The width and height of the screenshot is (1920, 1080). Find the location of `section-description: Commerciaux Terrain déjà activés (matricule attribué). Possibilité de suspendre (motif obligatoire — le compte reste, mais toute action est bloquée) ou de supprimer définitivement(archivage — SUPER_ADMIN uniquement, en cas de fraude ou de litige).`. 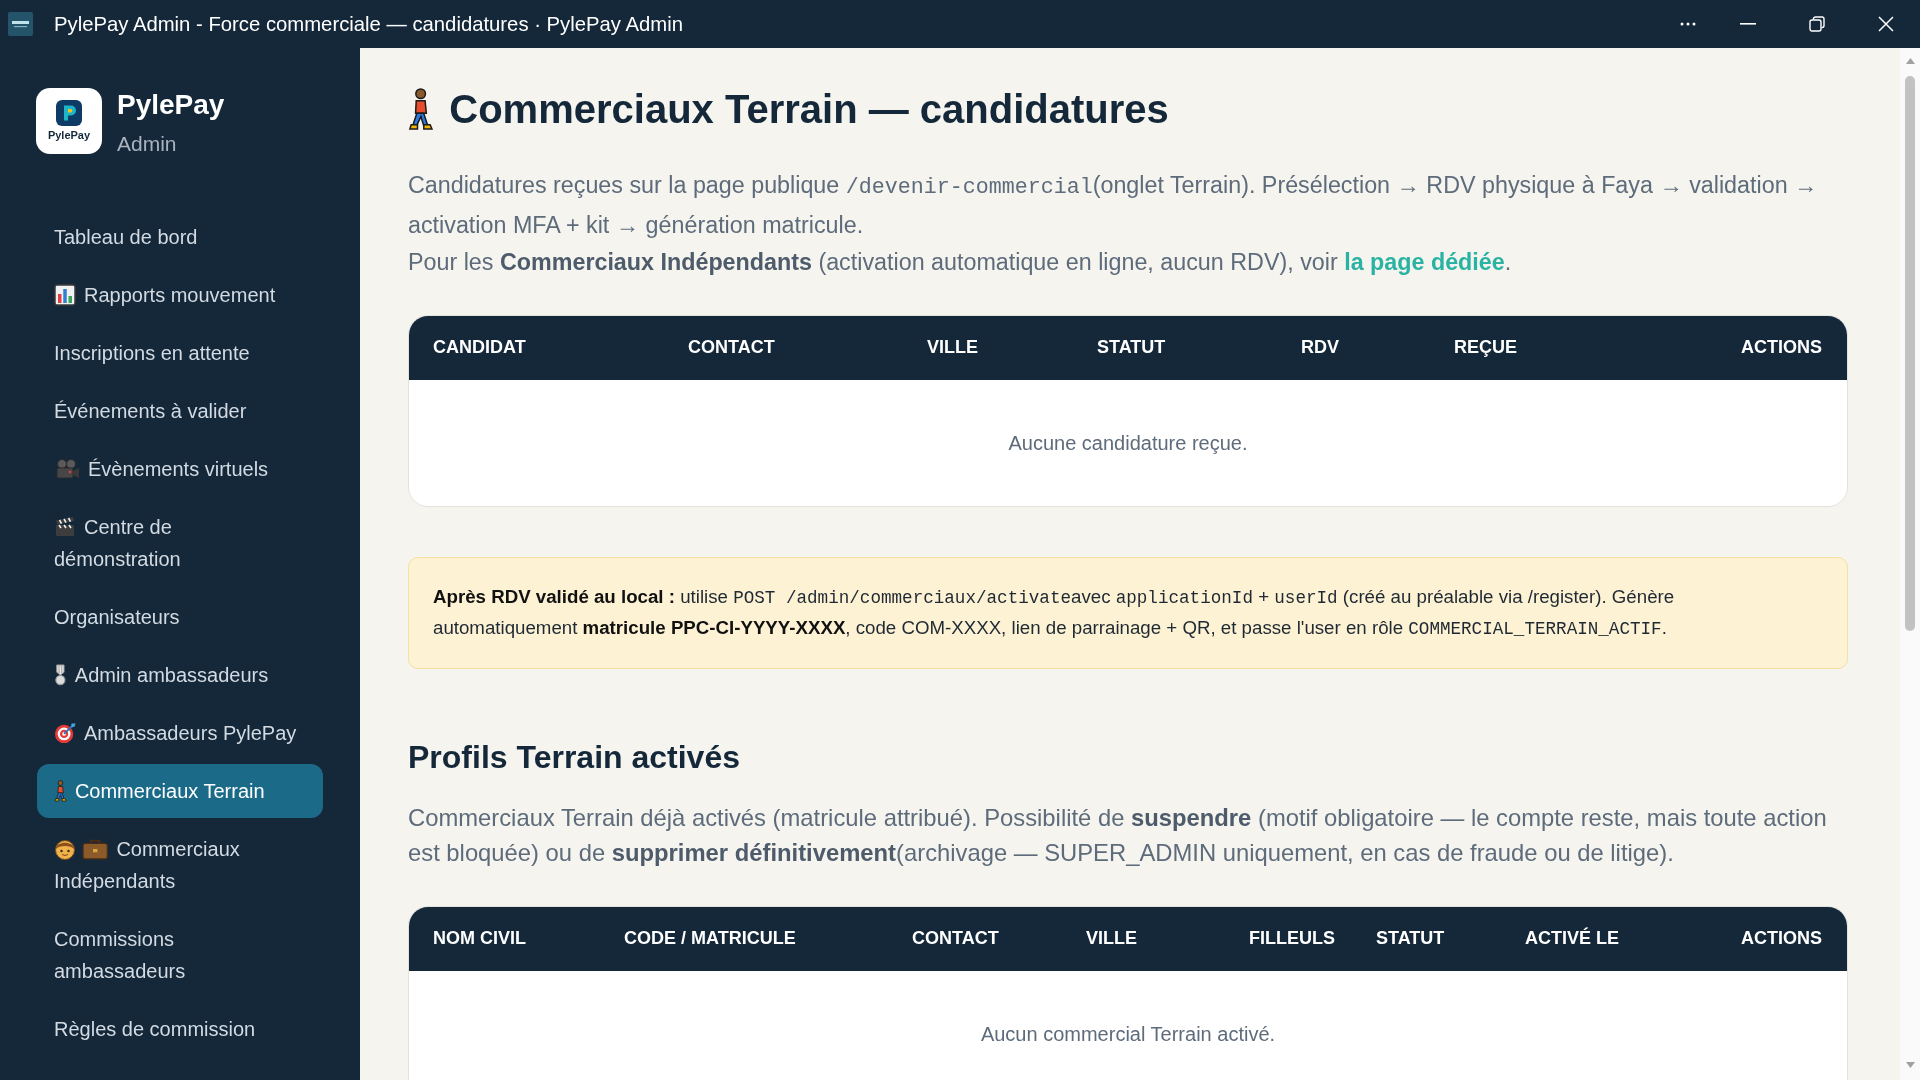

section-description: Commerciaux Terrain déjà activés (matricule attribué). Possibilité de suspendre (motif obligatoire — le compte reste, mais toute action est bloquée) ou de supprimer définitivement(archivage — SUPER_ADMIN uniquement, en cas de fraude ou de litige). is located at coordinates (1118, 835).